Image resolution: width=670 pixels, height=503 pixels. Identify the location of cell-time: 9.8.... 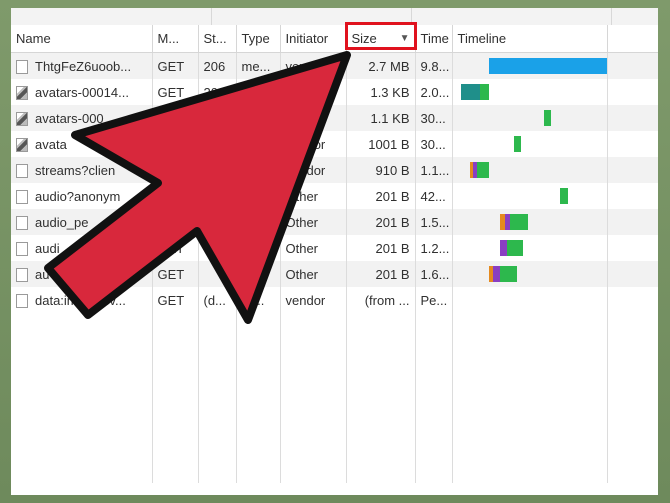
(434, 65).